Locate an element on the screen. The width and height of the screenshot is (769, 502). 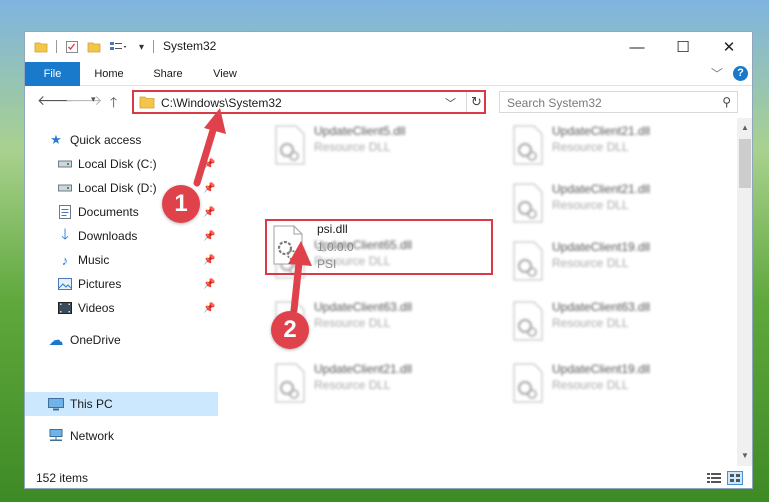
download-icon: 🡓 is located at coordinates (65, 234).